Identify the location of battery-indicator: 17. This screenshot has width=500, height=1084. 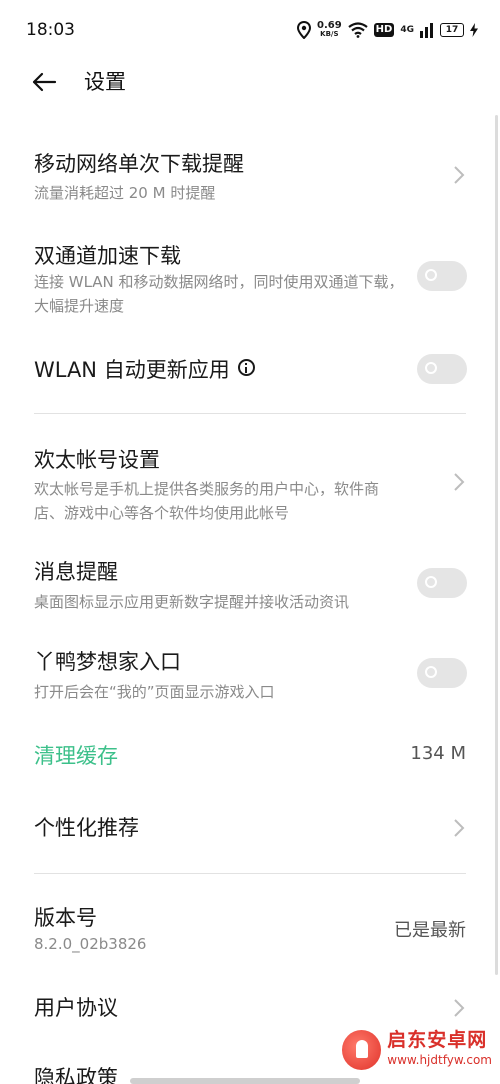
(452, 30).